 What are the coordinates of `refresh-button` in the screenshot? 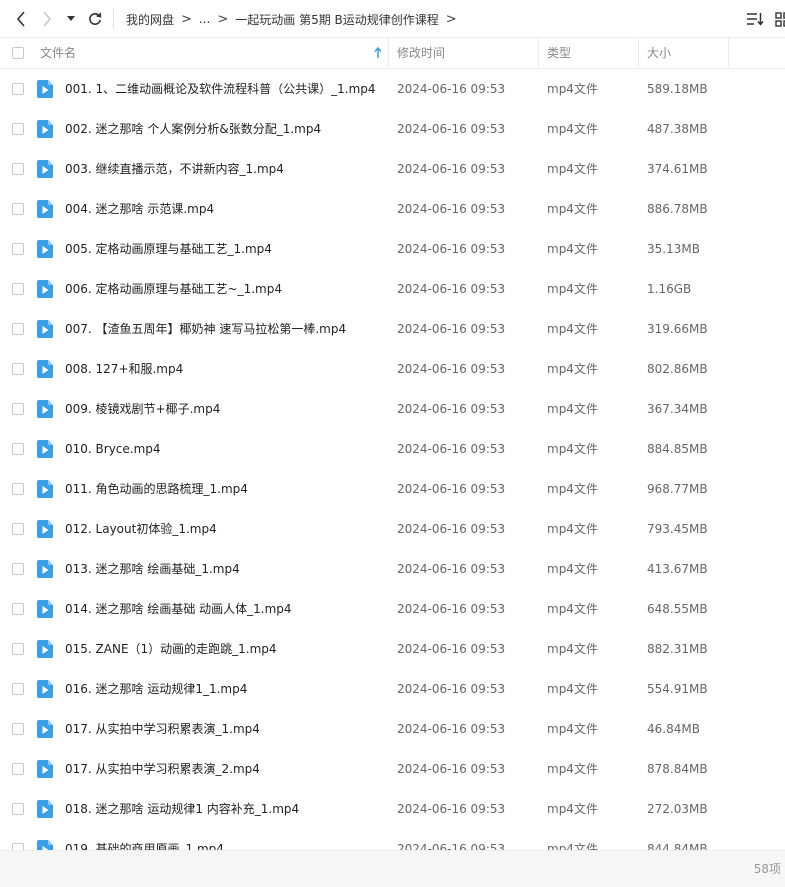 It's located at (95, 19).